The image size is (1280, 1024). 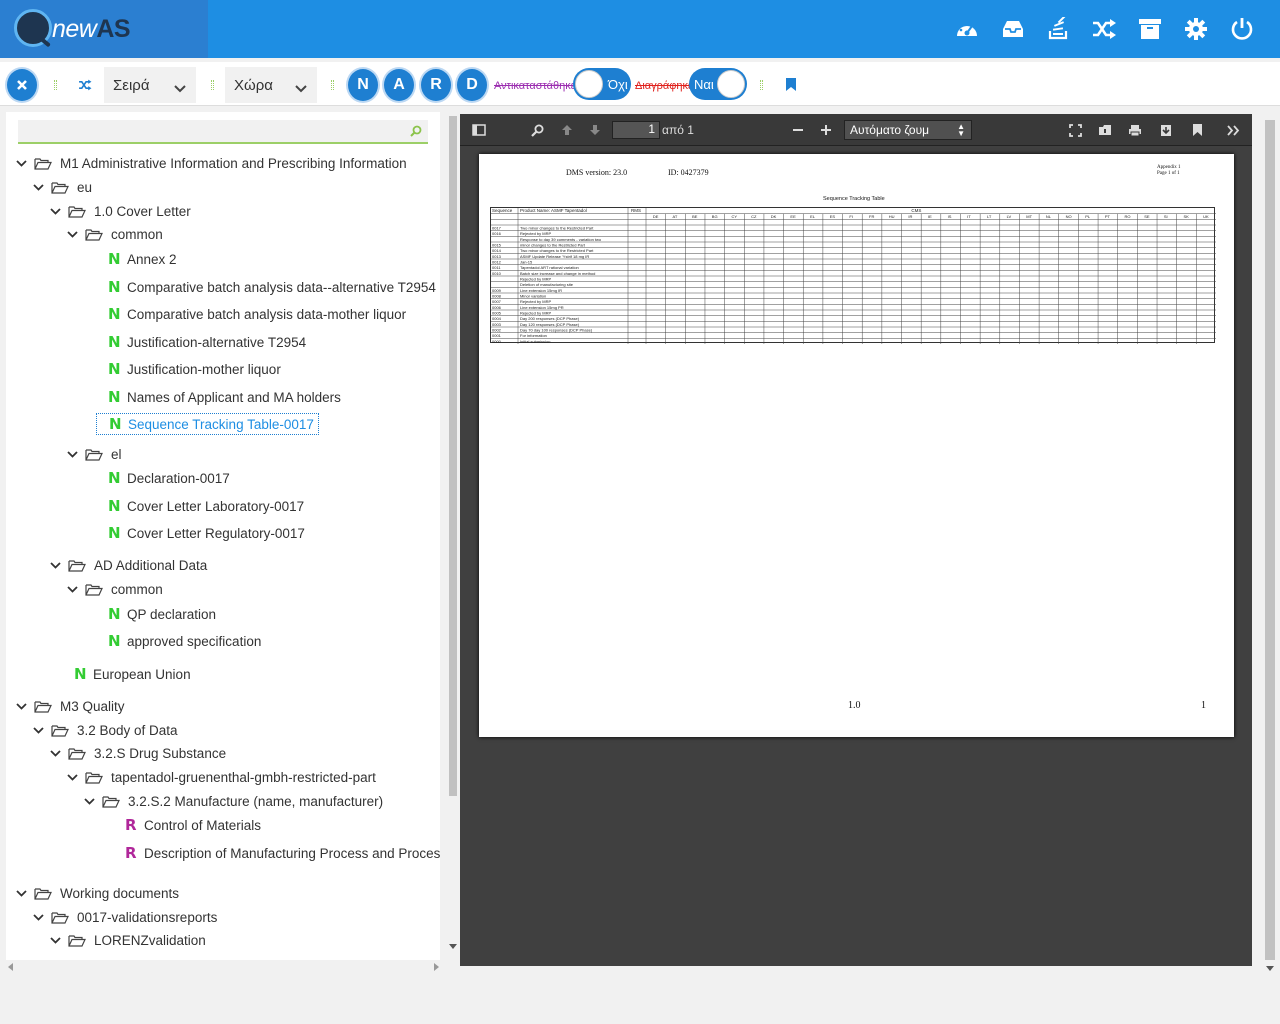 I want to click on tree-folder: 3.2 Body of Data, so click(x=105, y=730).